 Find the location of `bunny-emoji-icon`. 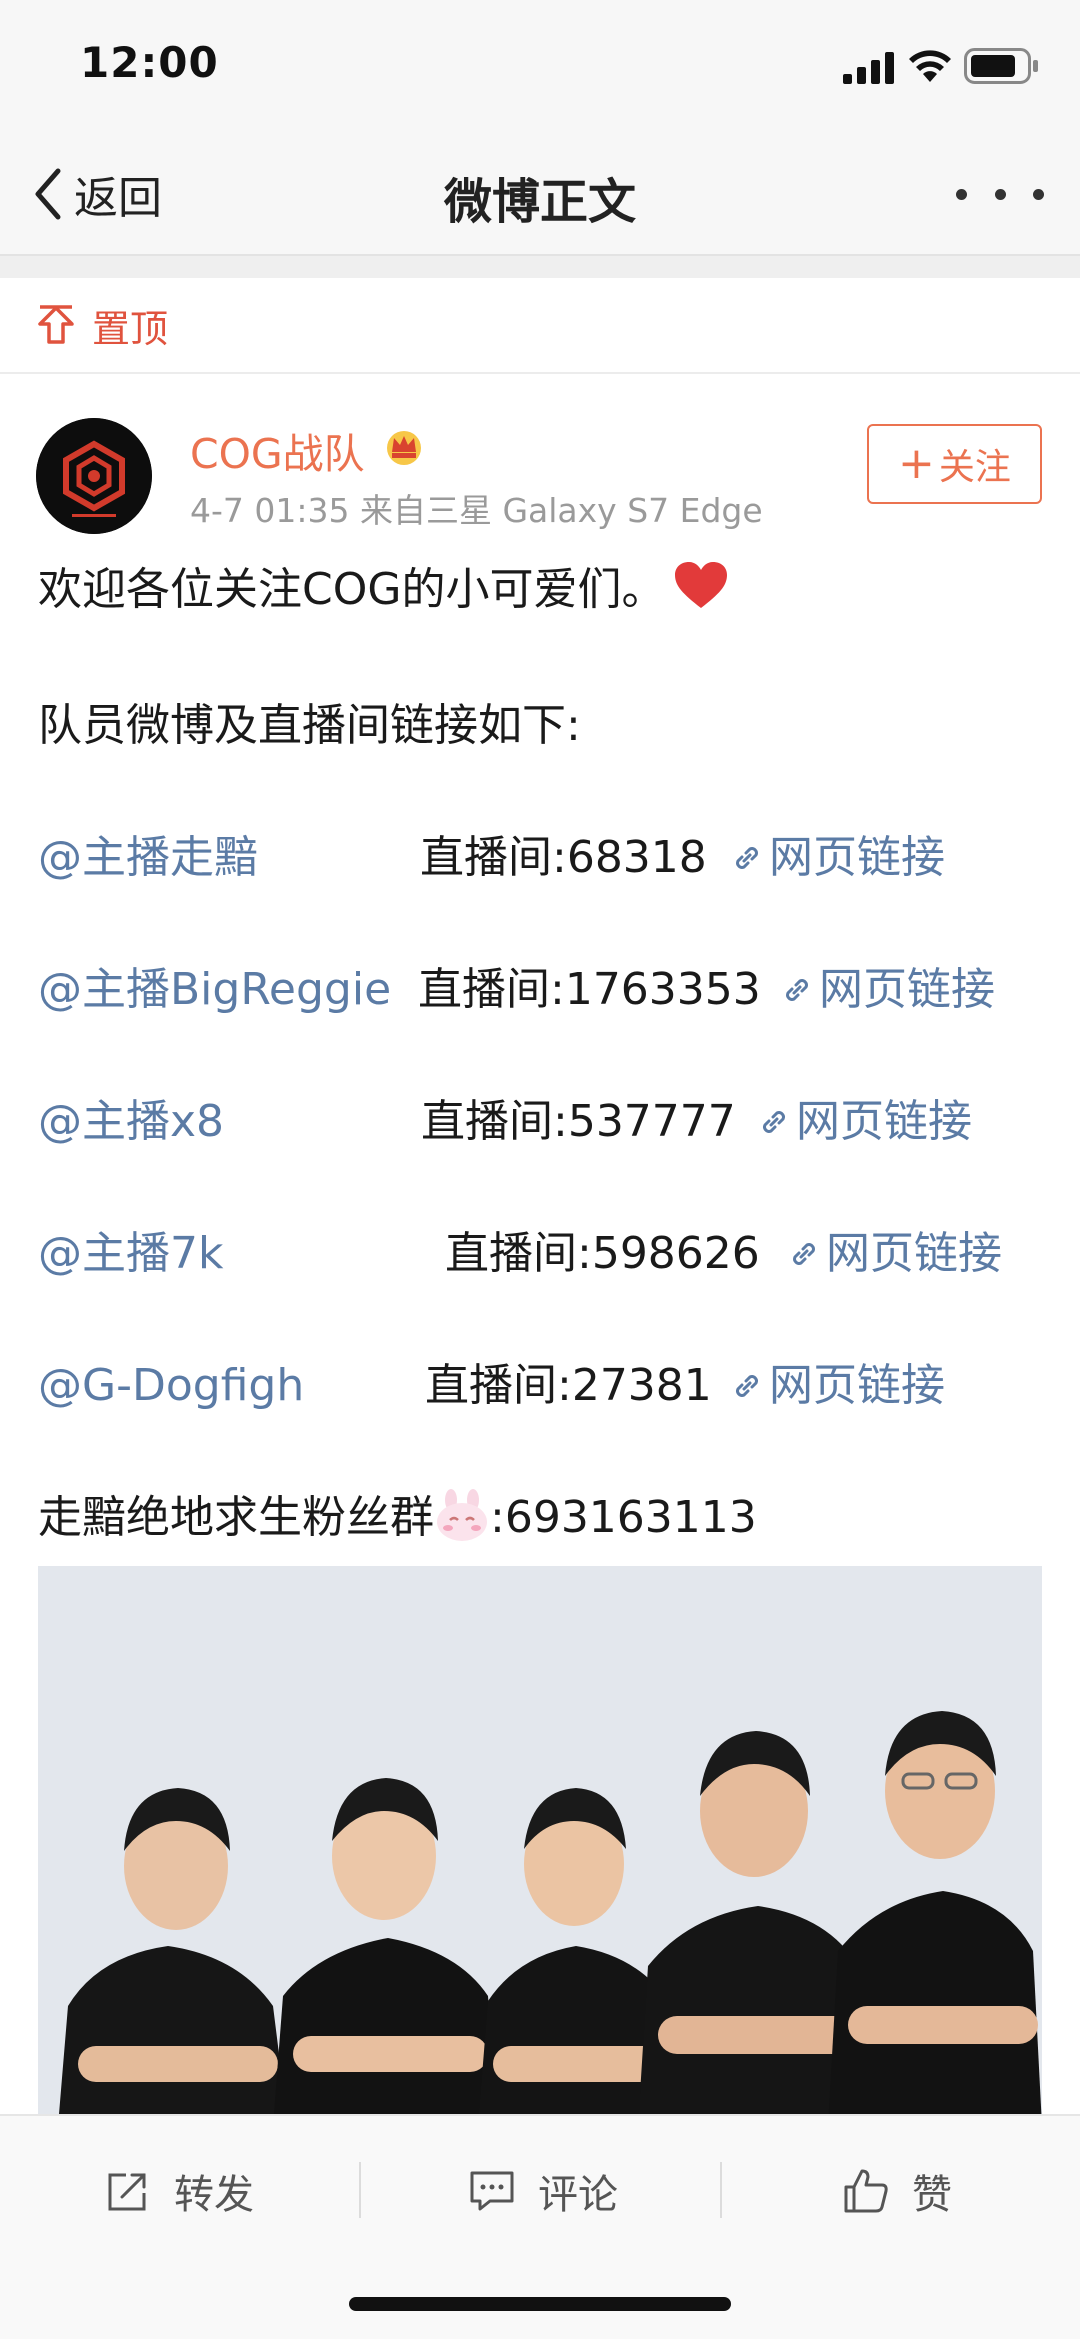

bunny-emoji-icon is located at coordinates (462, 1515).